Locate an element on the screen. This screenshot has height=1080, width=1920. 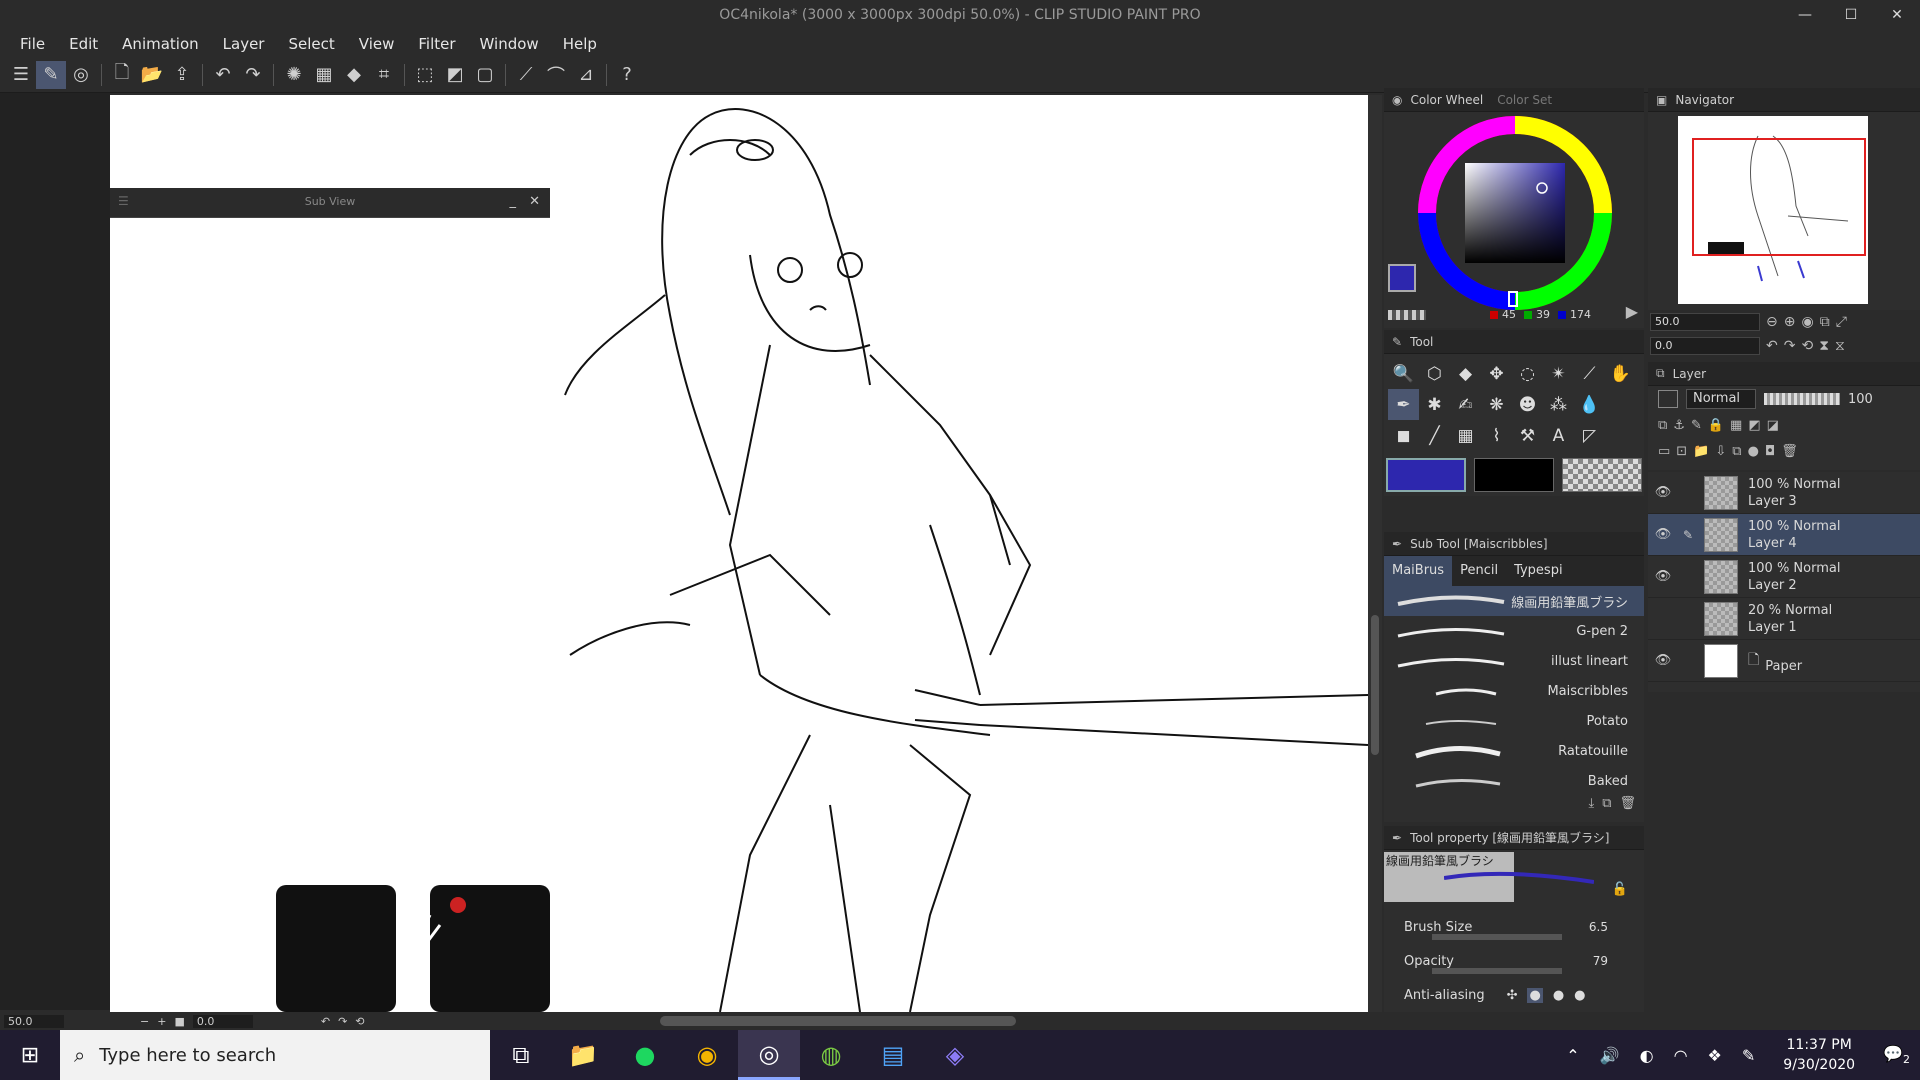
decoration-tool-icon: ❋ is located at coordinates (1496, 404).